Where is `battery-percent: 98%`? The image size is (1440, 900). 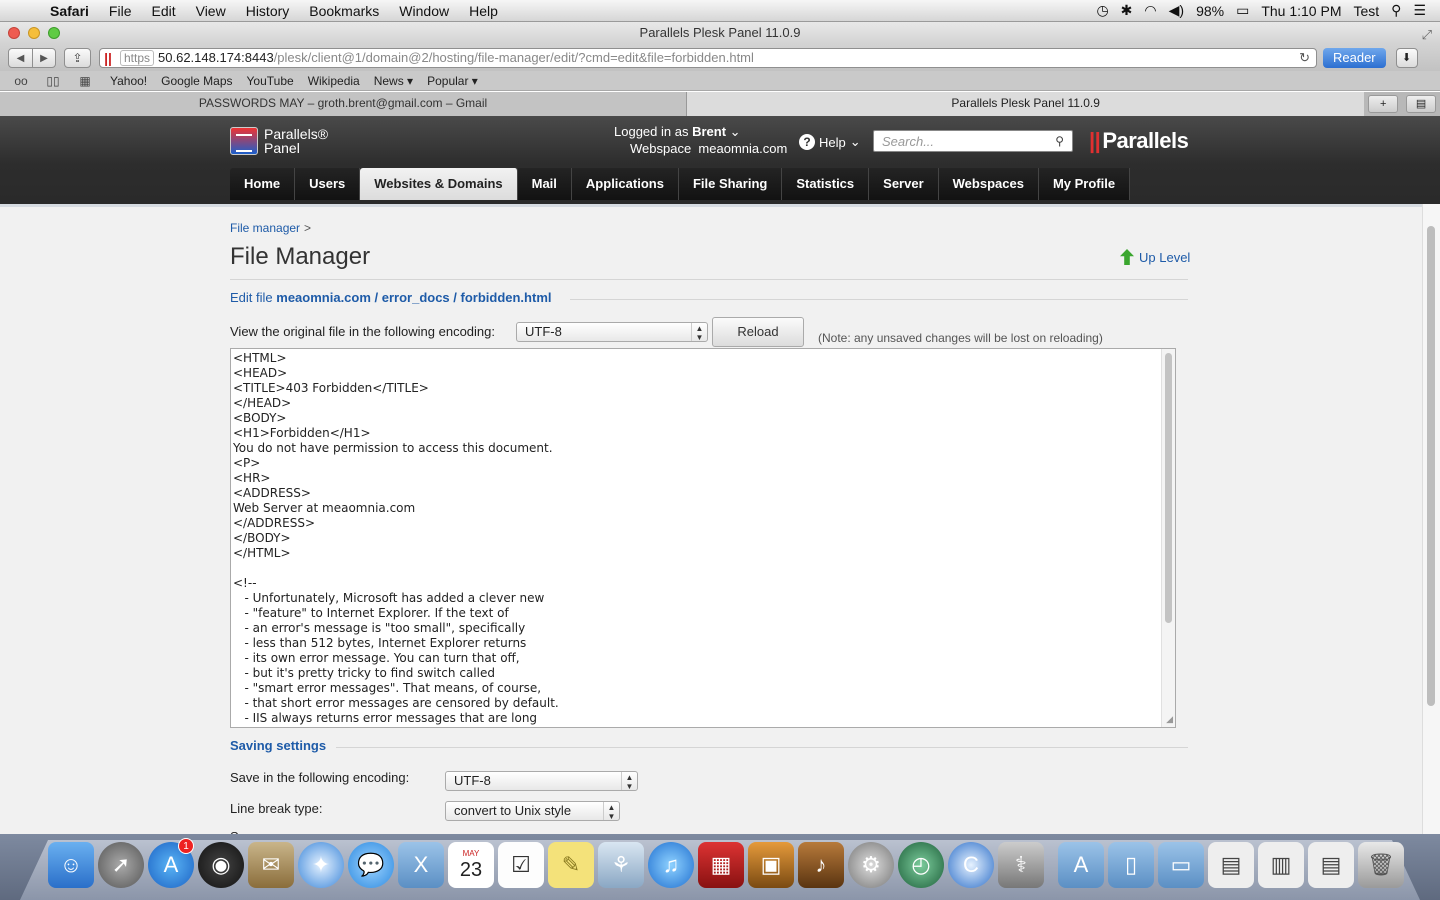
battery-percent: 98% is located at coordinates (1210, 11).